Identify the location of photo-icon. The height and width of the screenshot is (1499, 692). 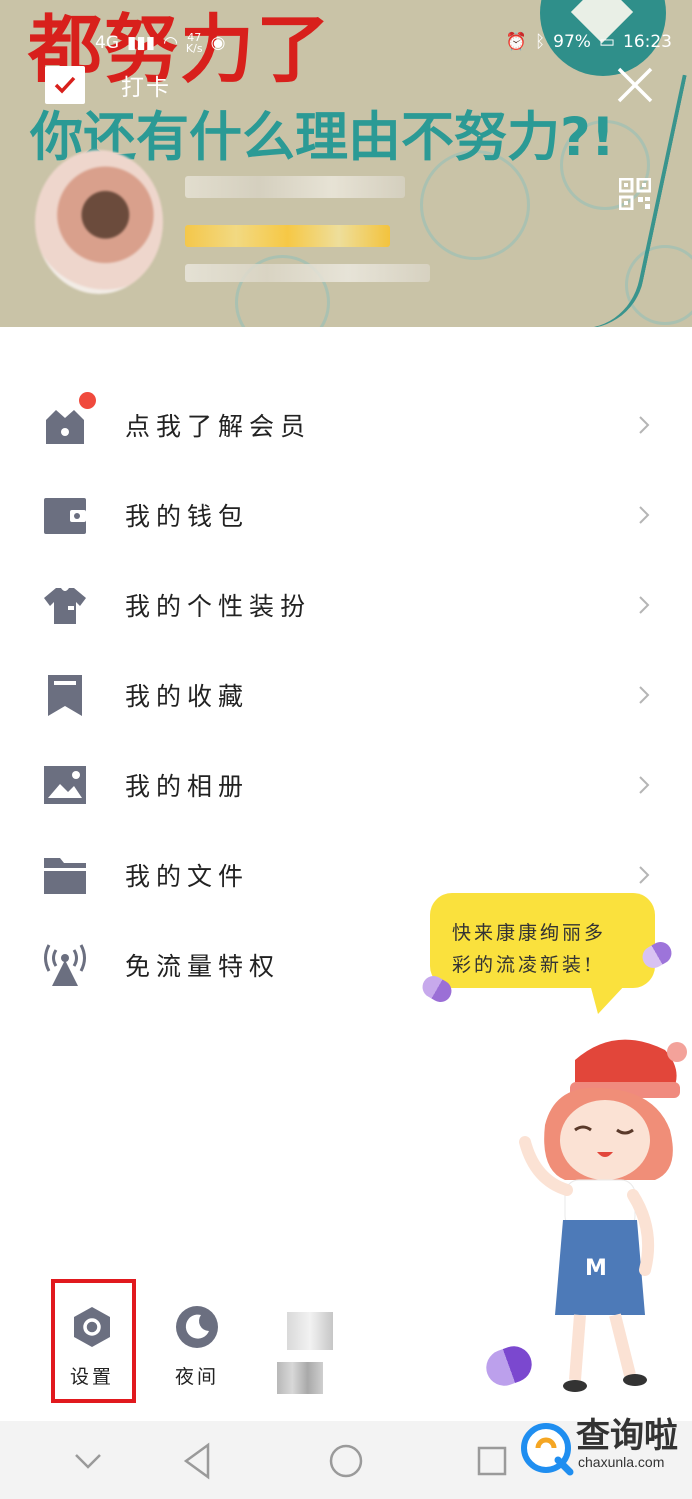
(65, 785).